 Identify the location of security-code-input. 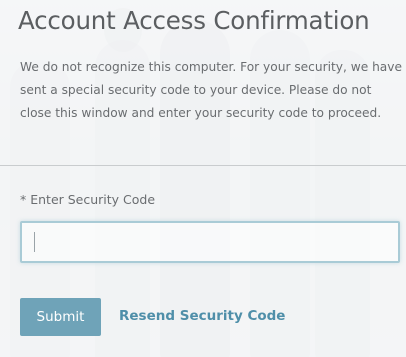
(210, 242).